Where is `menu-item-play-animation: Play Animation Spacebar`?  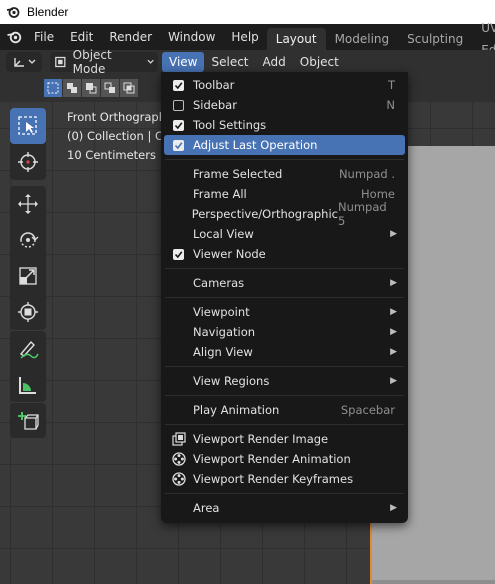 menu-item-play-animation: Play Animation Spacebar is located at coordinates (284, 410).